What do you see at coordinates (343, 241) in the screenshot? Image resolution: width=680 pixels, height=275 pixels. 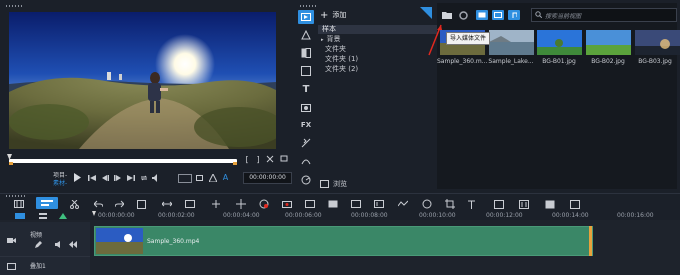 I see `video-clip: Sample_360.mp4` at bounding box center [343, 241].